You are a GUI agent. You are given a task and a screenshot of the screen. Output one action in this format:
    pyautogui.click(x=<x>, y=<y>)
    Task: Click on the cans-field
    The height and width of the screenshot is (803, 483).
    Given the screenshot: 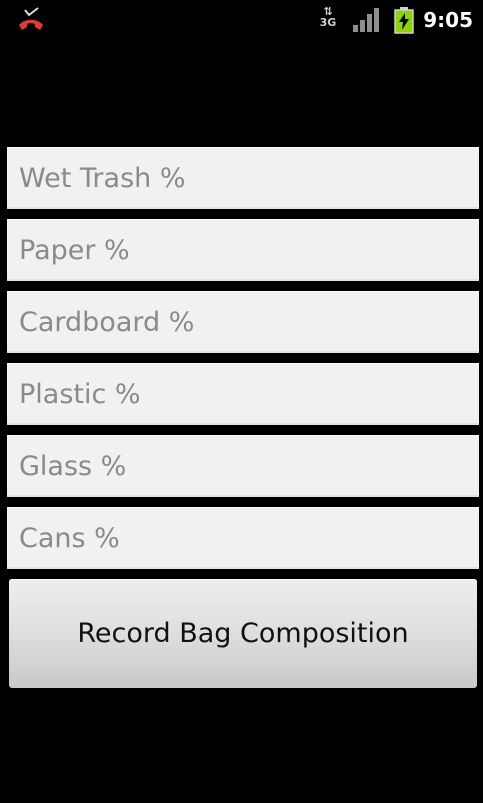 What is the action you would take?
    pyautogui.click(x=243, y=538)
    